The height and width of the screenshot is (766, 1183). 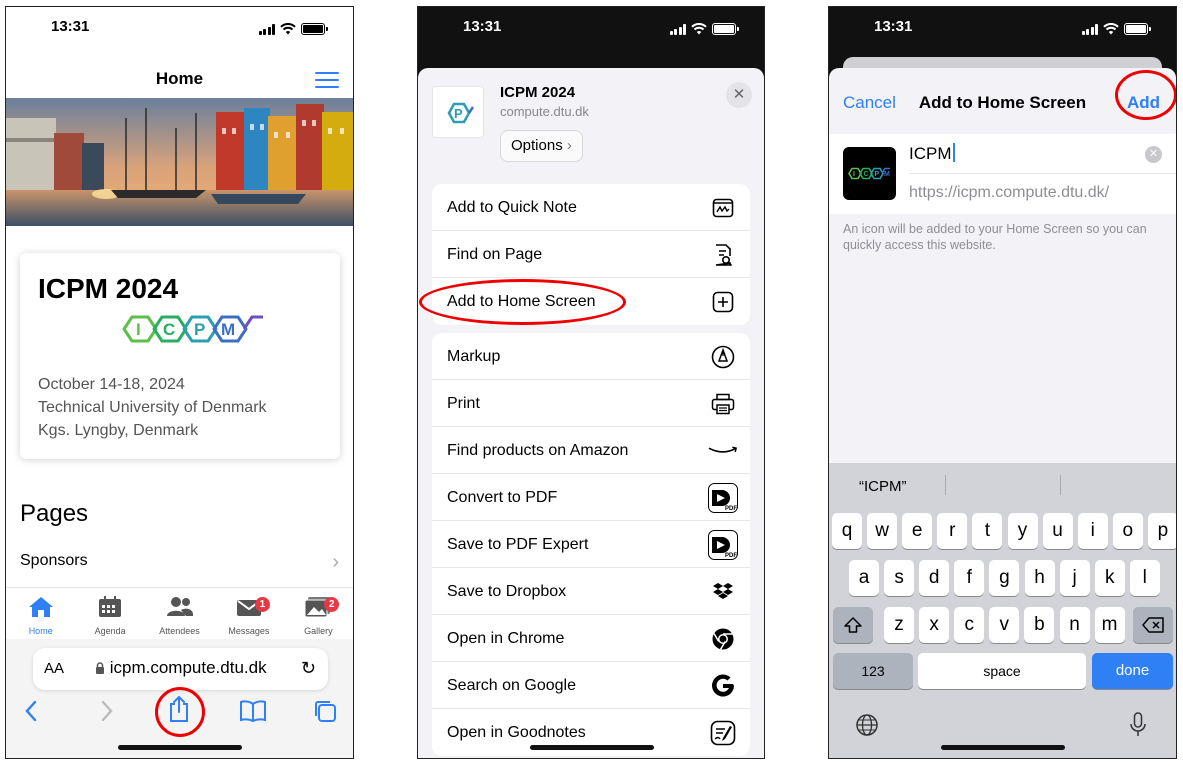 I want to click on done-key: done, so click(x=1132, y=671).